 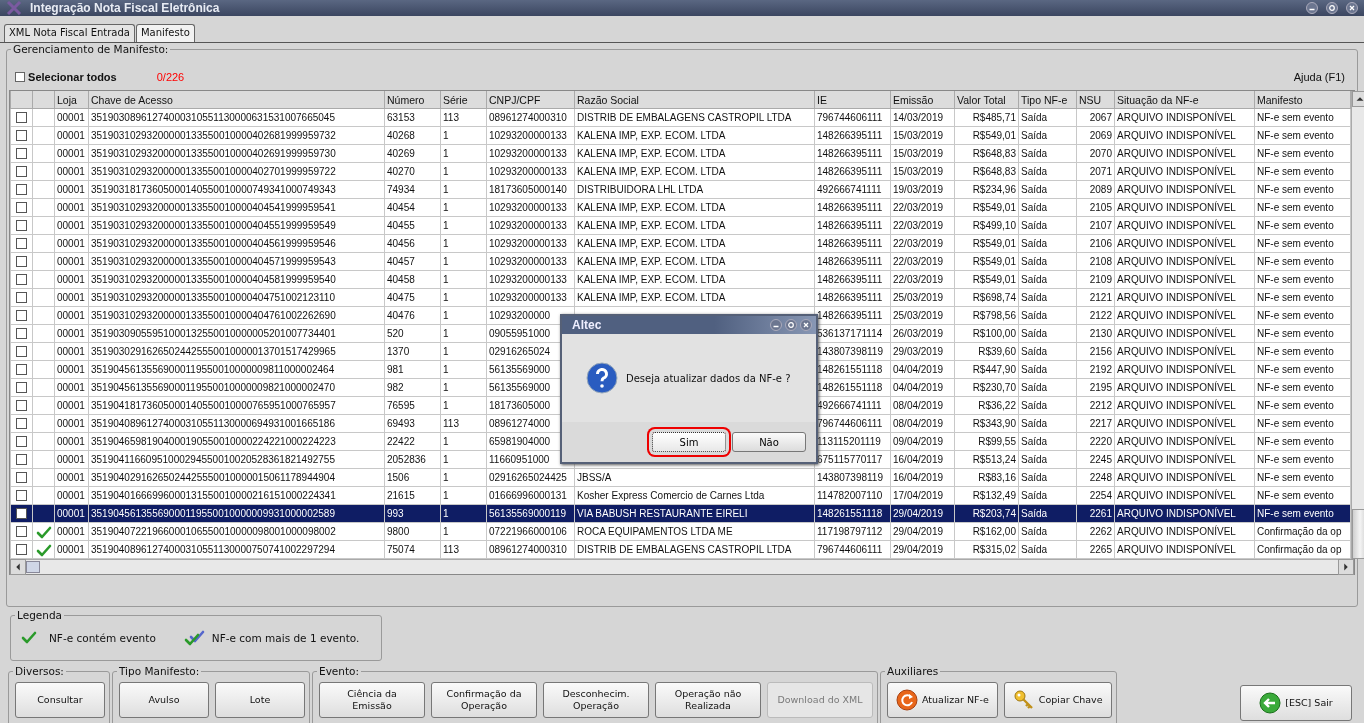 What do you see at coordinates (986, 100) in the screenshot?
I see `column-header: Valor Total` at bounding box center [986, 100].